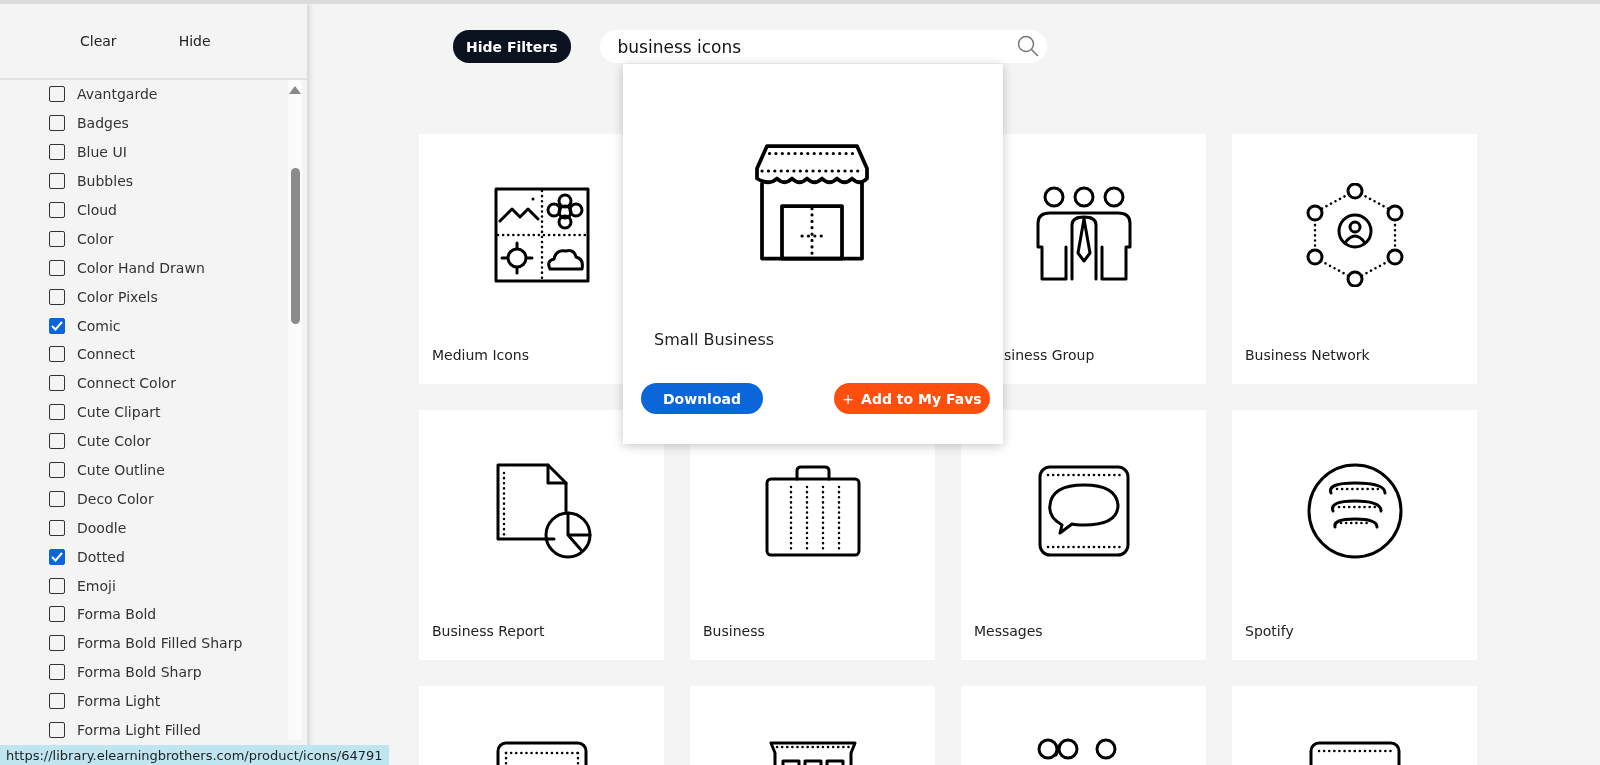  Describe the element at coordinates (295, 410) in the screenshot. I see `scrollbar` at that location.